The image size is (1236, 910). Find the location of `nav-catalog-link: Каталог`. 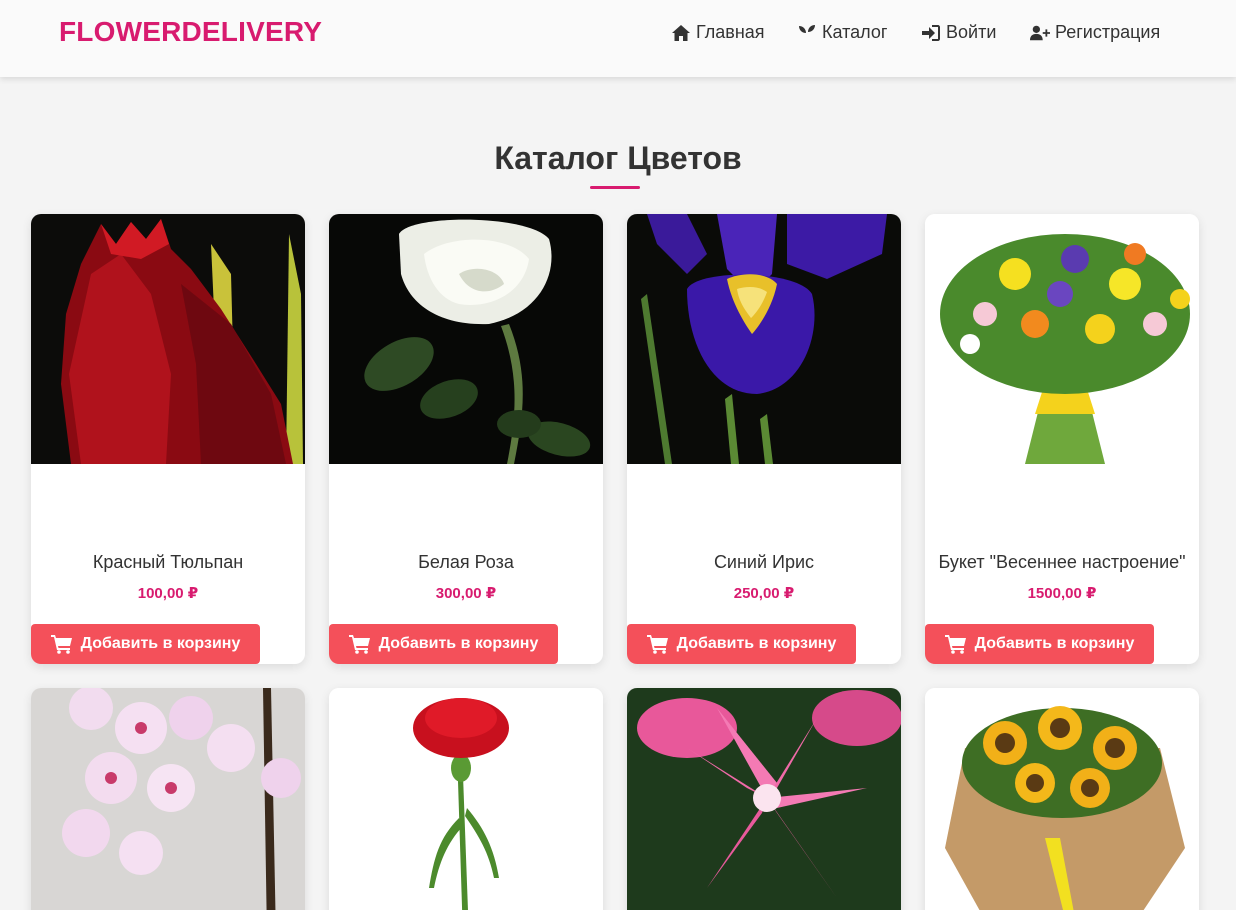

nav-catalog-link: Каталог is located at coordinates (842, 32).